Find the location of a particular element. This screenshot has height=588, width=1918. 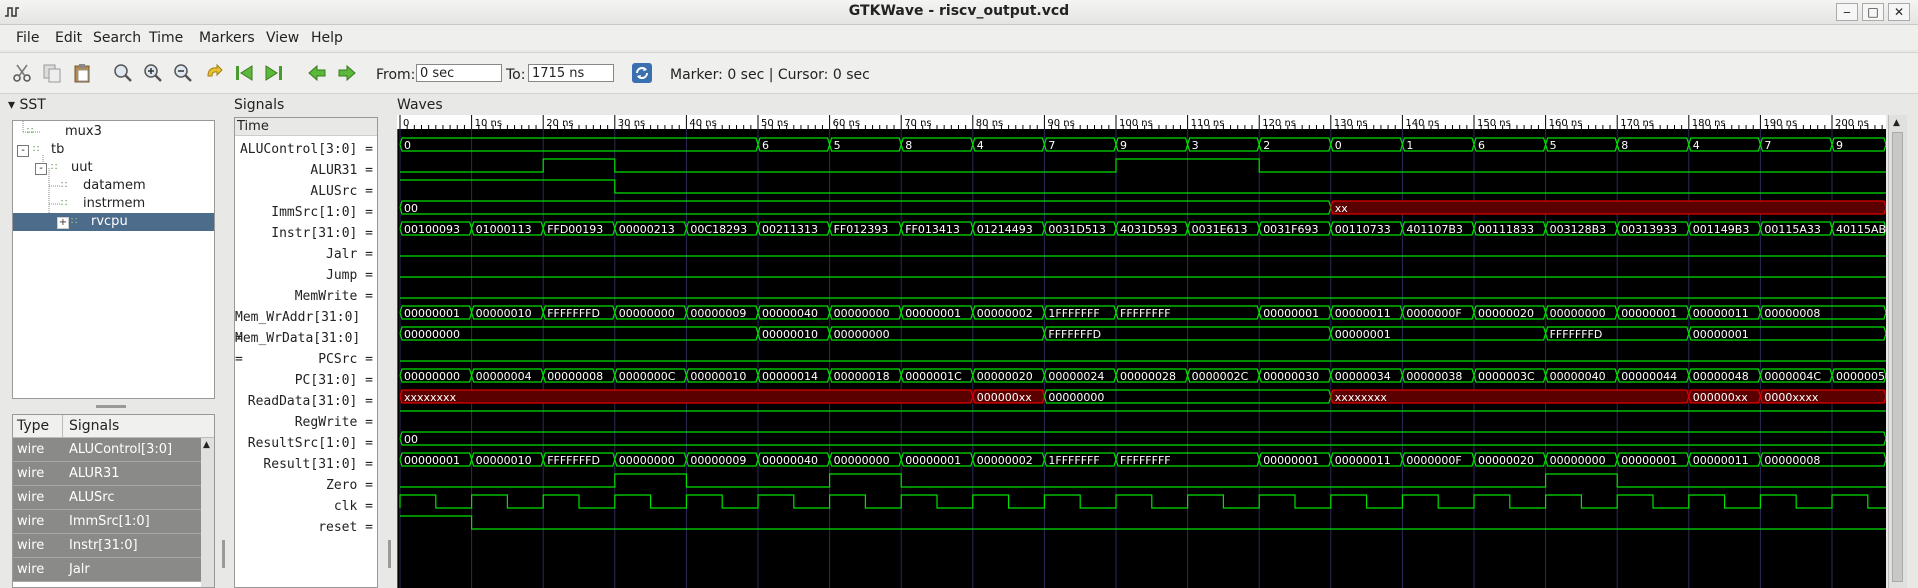

list-item: wire ALUSrc is located at coordinates (107, 498).